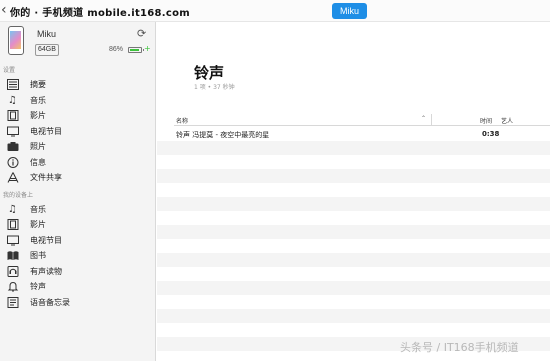 Image resolution: width=550 pixels, height=361 pixels. What do you see at coordinates (353, 134) in the screenshot?
I see `table-row: 铃声 冯提莫 - 夜空中最亮的星 0:38` at bounding box center [353, 134].